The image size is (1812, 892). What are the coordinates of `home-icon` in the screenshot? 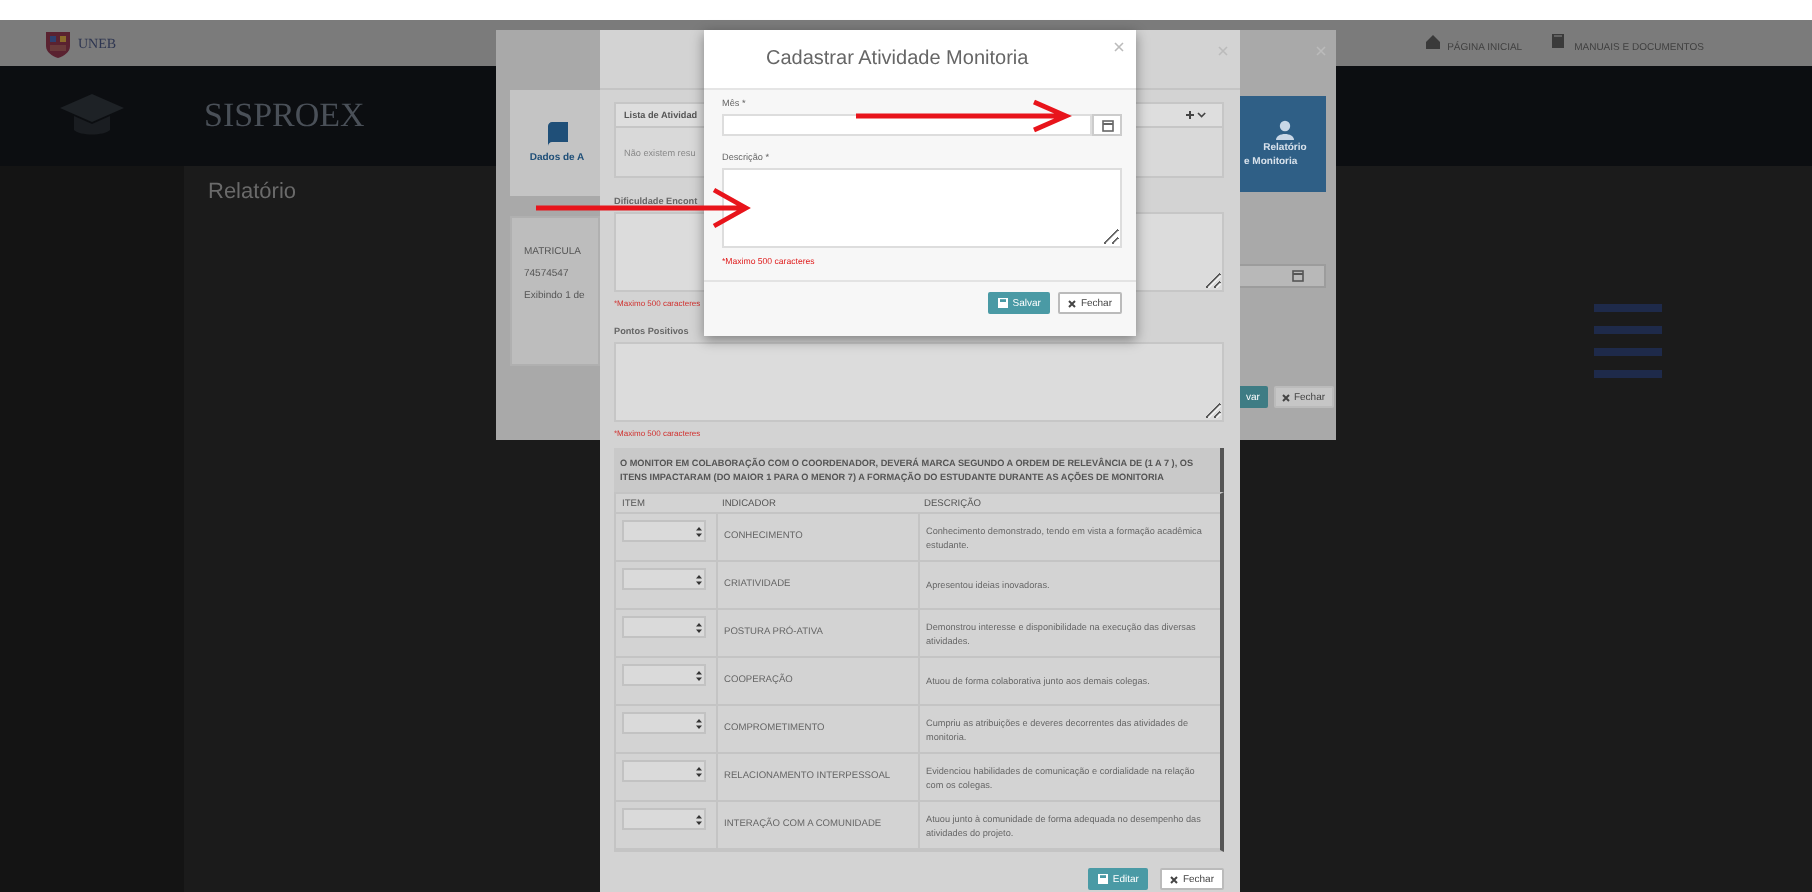 It's located at (1432, 41).